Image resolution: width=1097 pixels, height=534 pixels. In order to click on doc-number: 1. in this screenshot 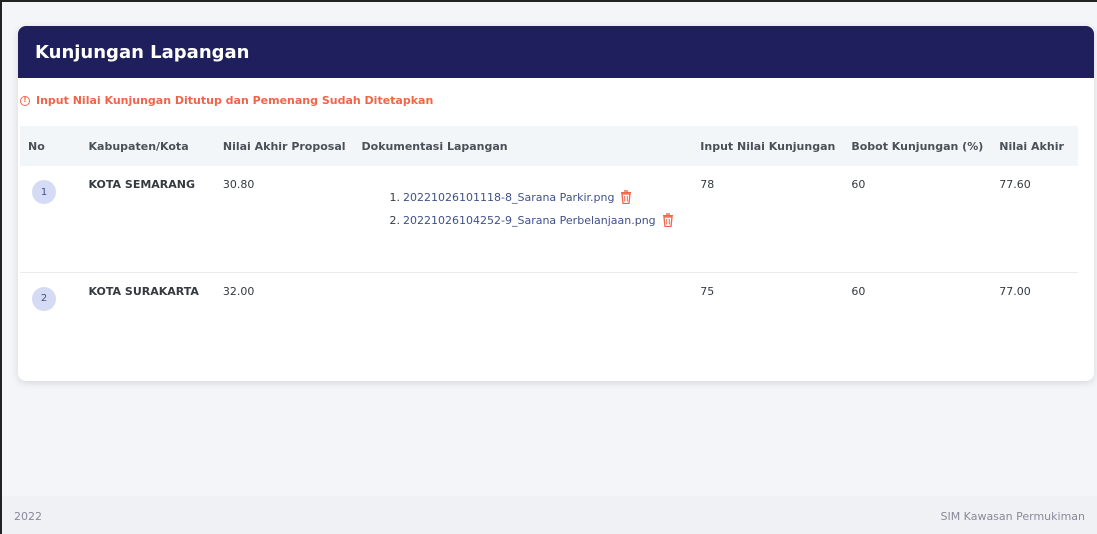, I will do `click(395, 197)`.